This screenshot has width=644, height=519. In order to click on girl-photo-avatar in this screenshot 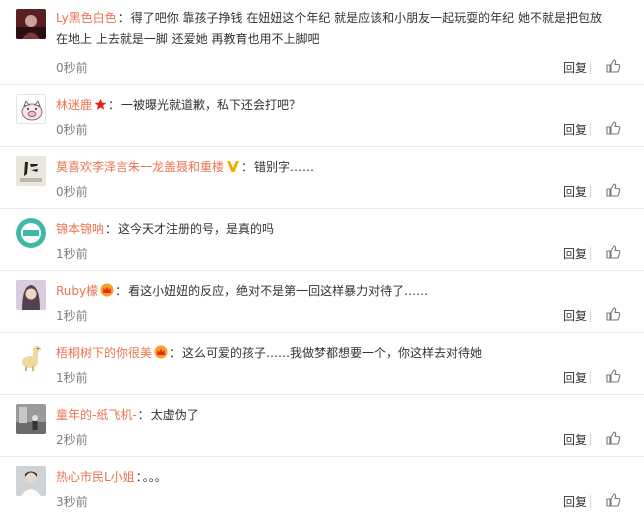, I will do `click(31, 295)`.